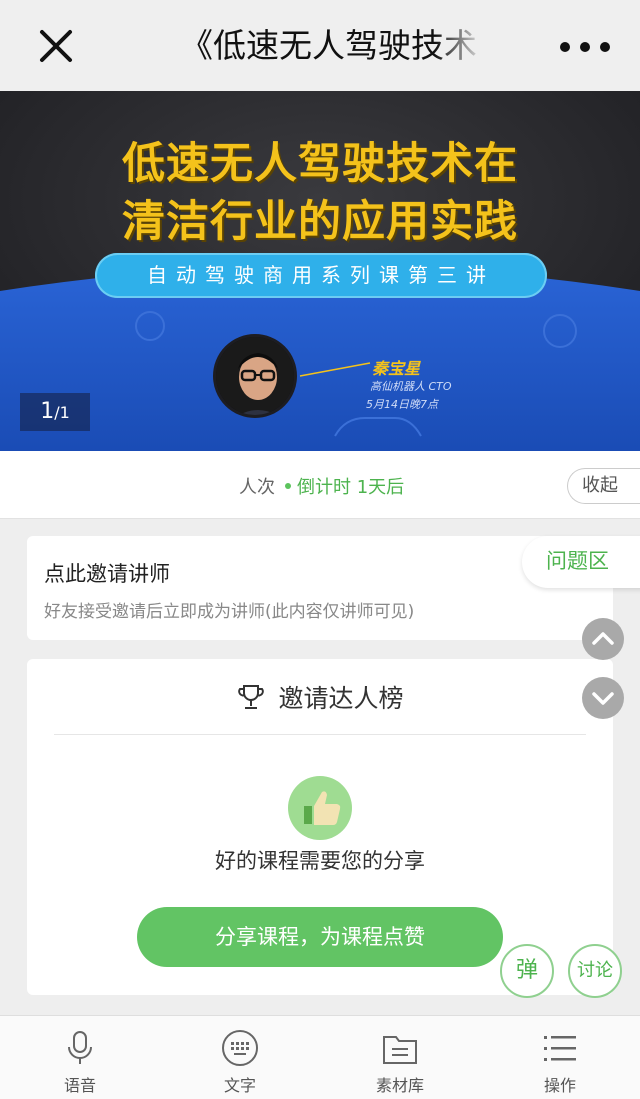 The height and width of the screenshot is (1099, 640). Describe the element at coordinates (402, 404) in the screenshot. I see `speaker-time: 5月14日晚7点` at that location.